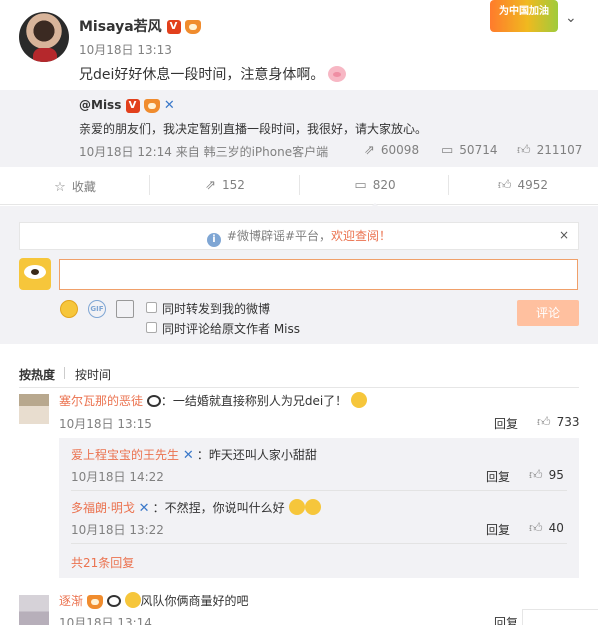 This screenshot has width=598, height=625. What do you see at coordinates (103, 508) in the screenshot?
I see `reply-author: 多福朗·明戈` at bounding box center [103, 508].